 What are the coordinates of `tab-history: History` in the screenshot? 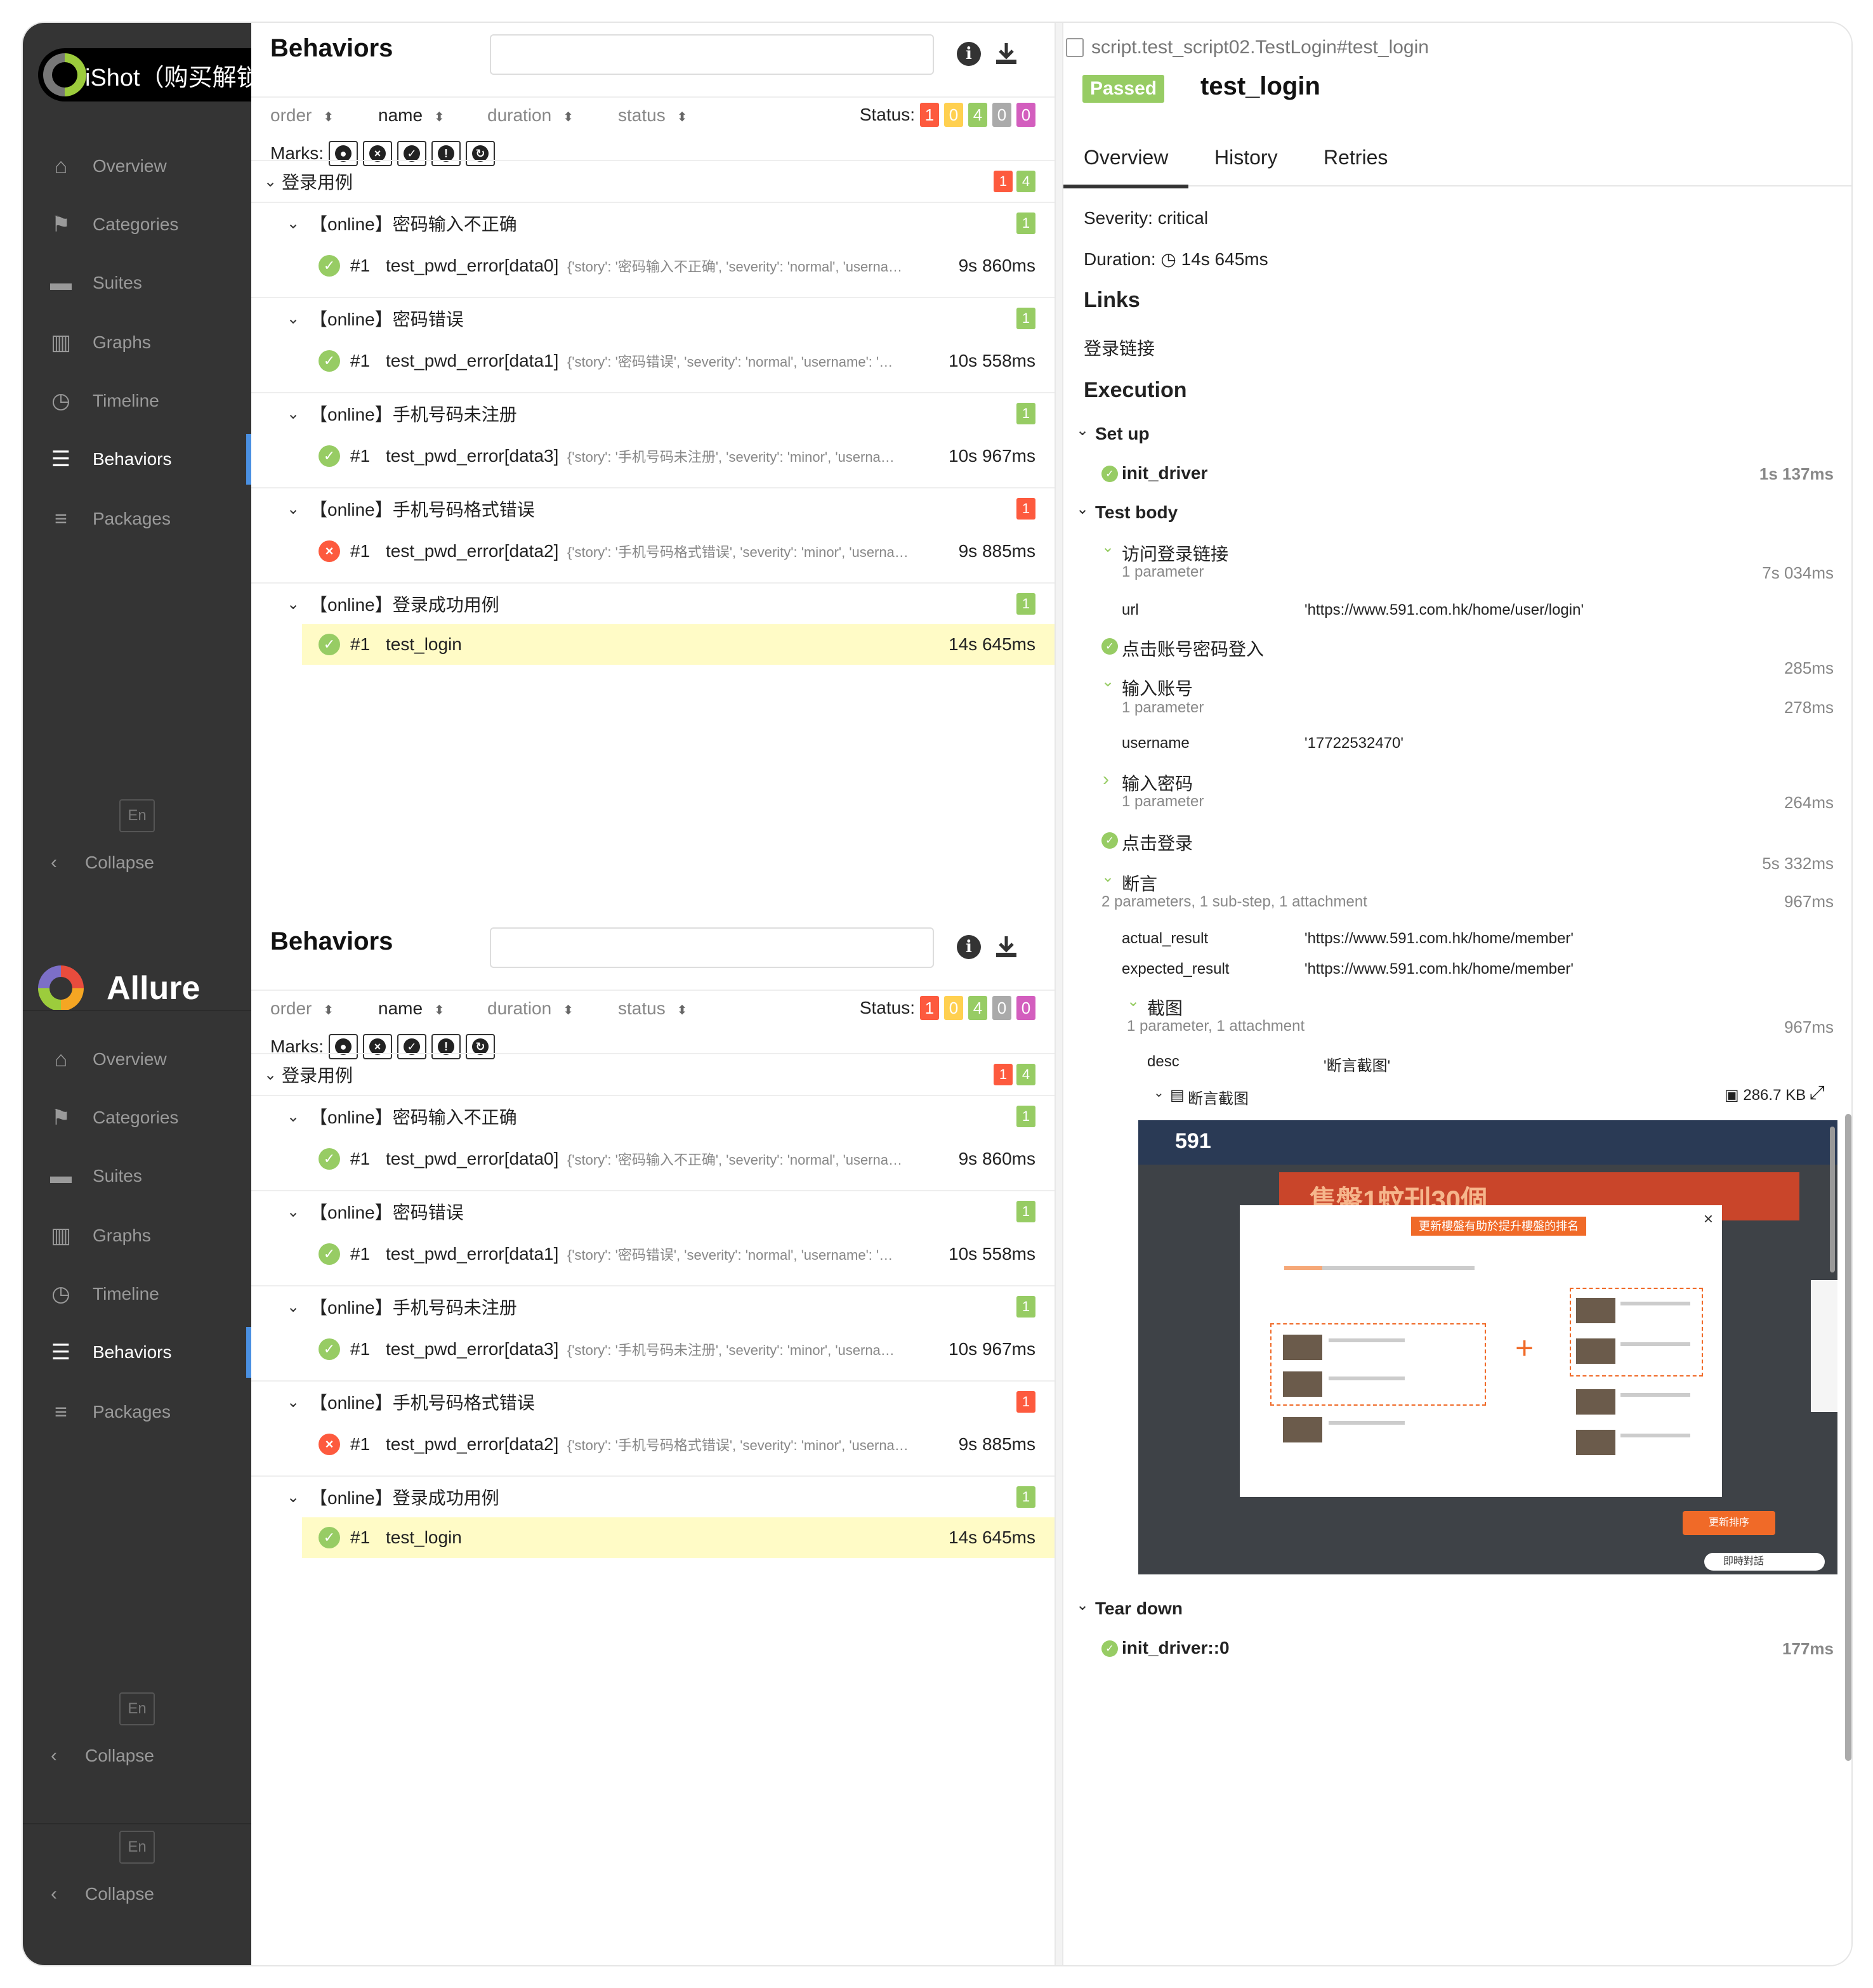 It's located at (1246, 157).